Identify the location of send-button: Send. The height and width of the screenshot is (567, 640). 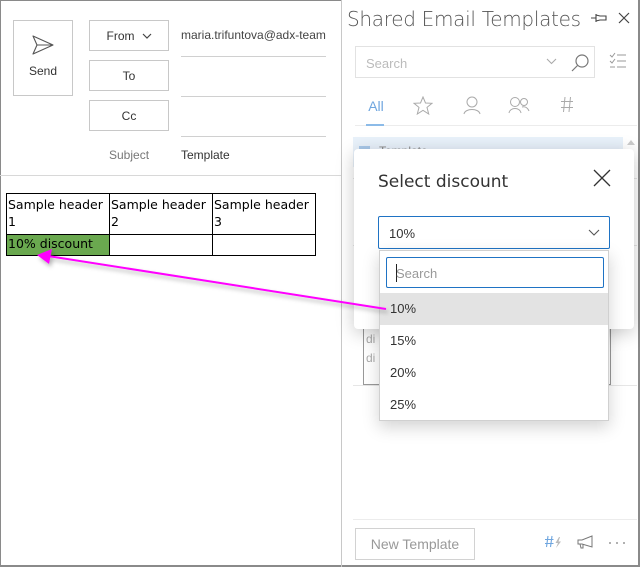
(43, 58).